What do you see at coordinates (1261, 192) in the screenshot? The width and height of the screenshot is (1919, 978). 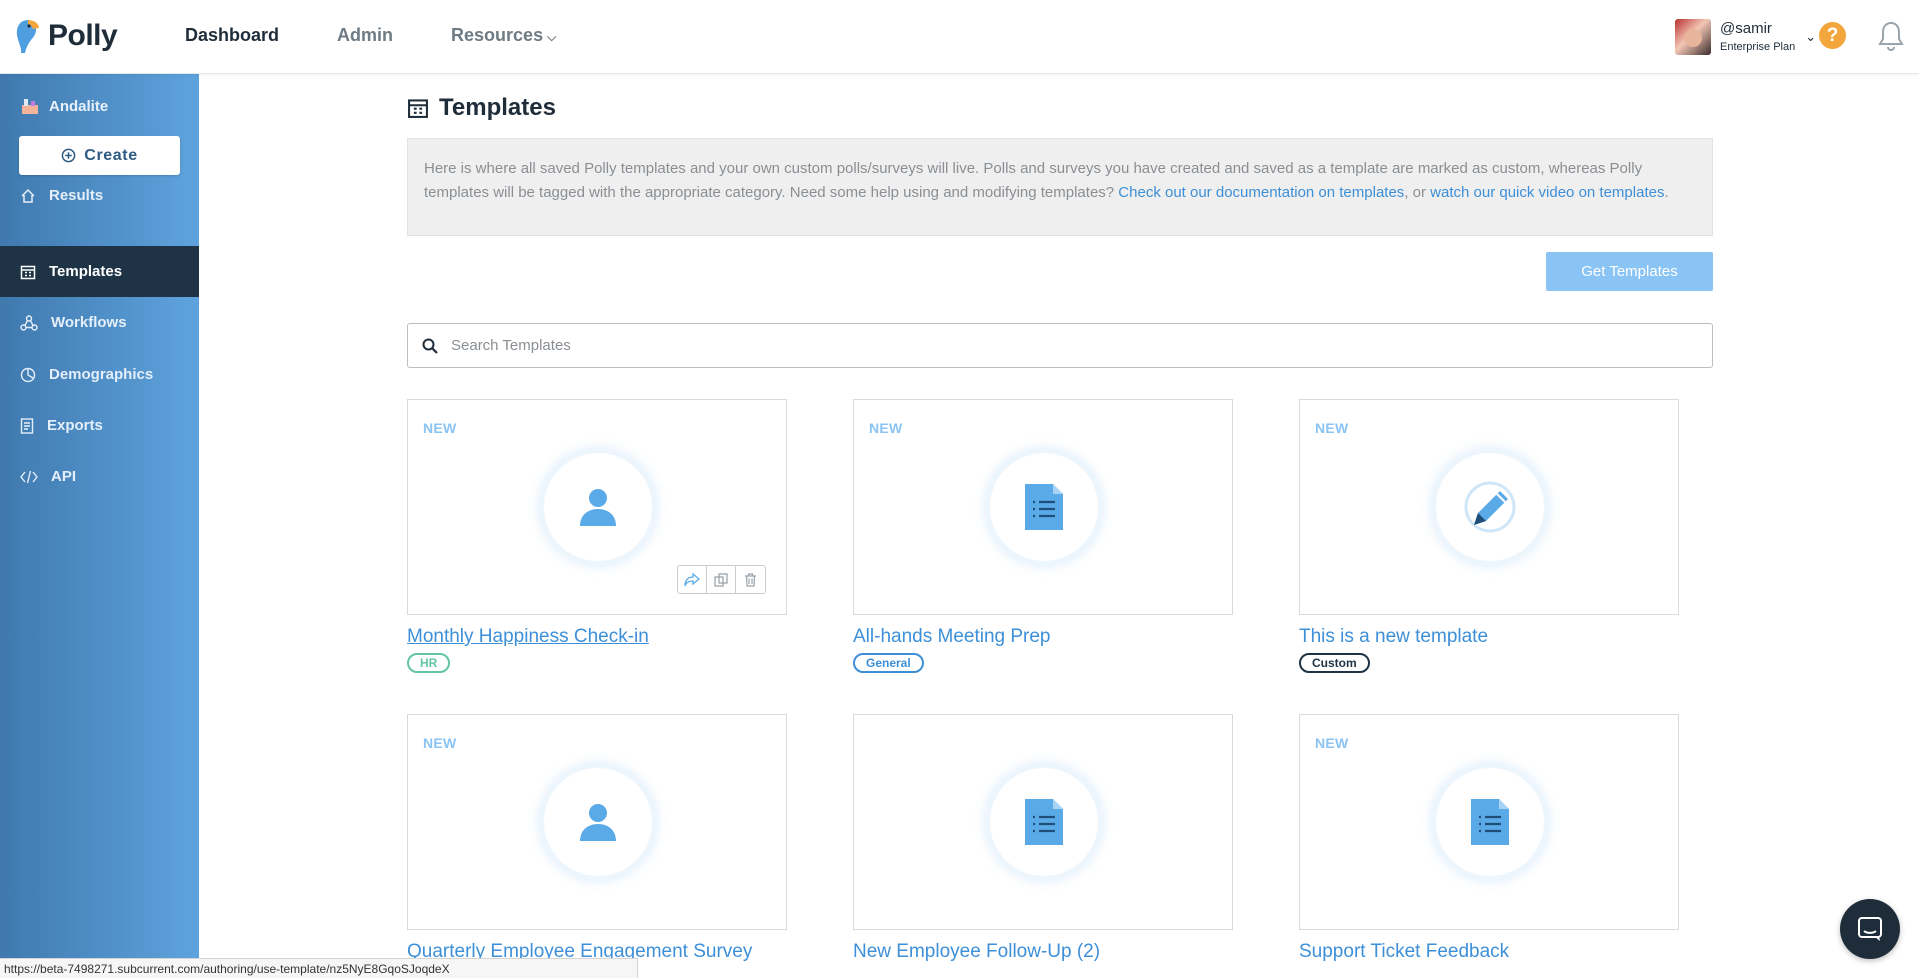 I see `documentation-link: Check out our documentation on templates` at bounding box center [1261, 192].